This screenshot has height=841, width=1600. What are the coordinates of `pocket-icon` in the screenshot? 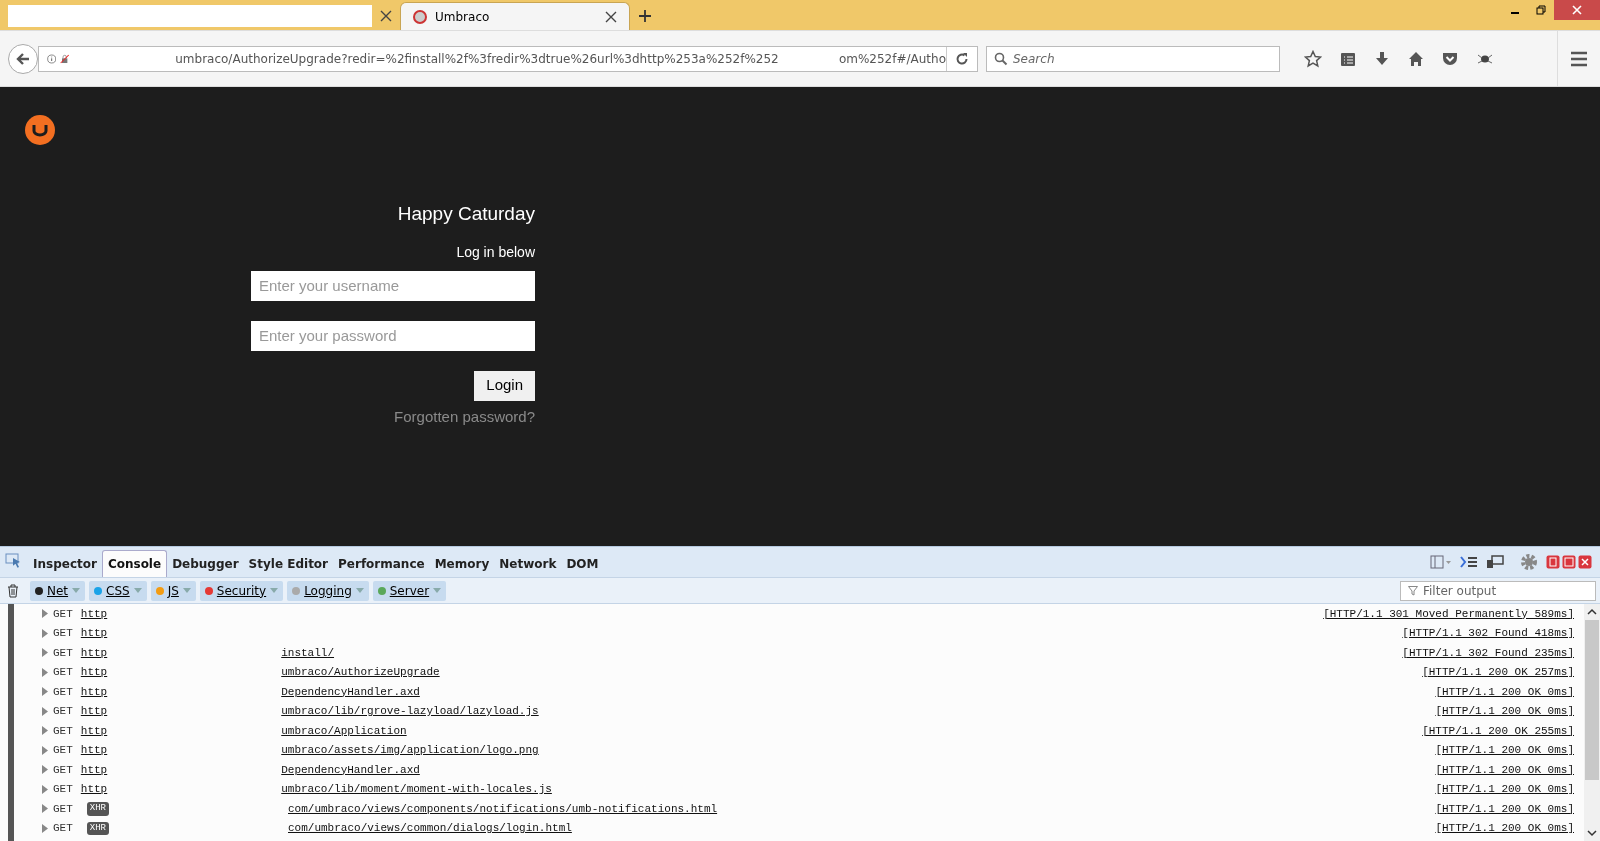 It's located at (1450, 58).